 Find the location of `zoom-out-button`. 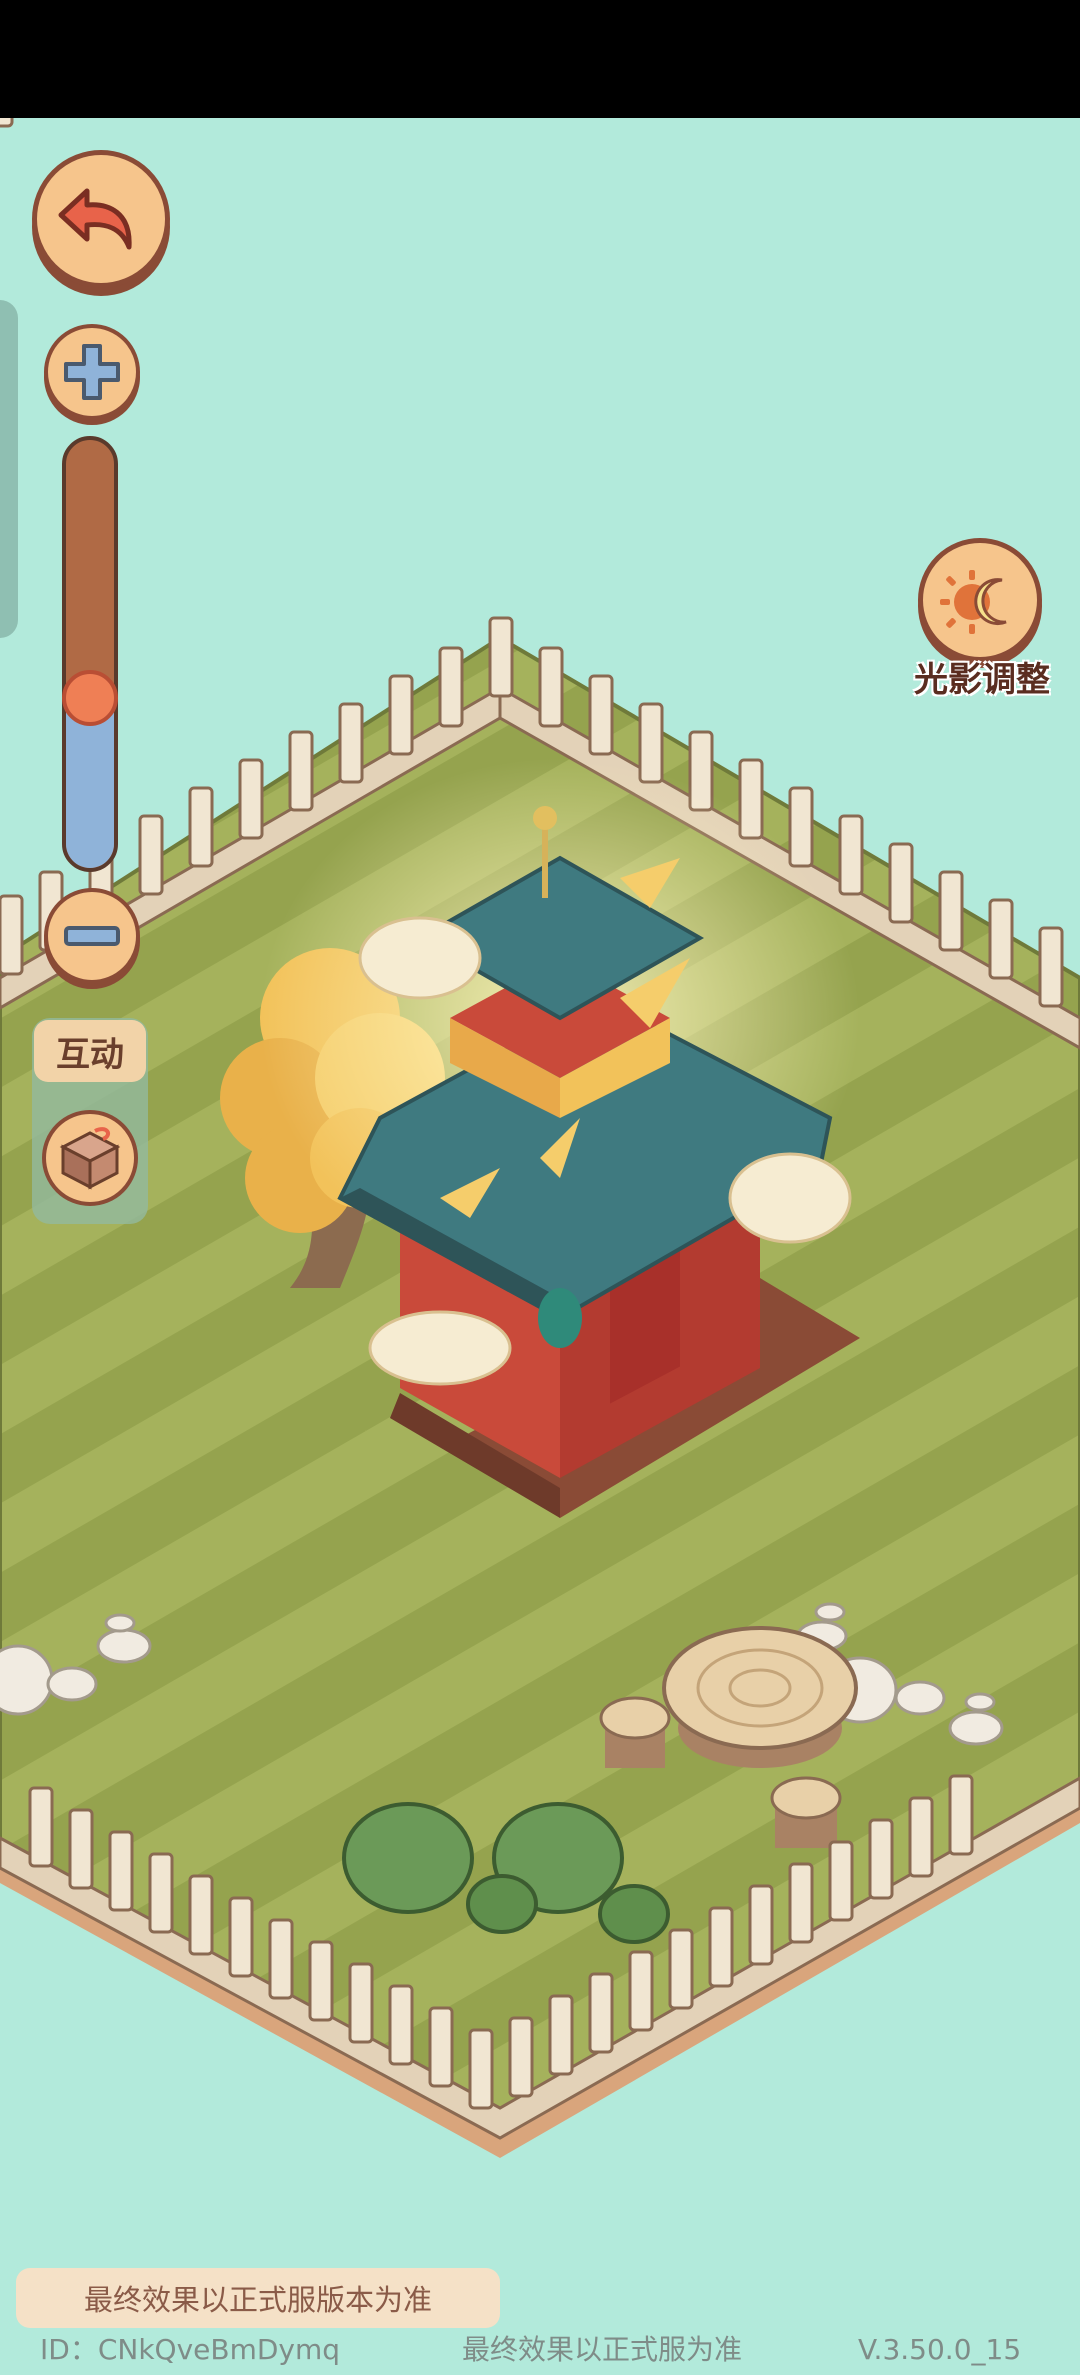

zoom-out-button is located at coordinates (92, 936).